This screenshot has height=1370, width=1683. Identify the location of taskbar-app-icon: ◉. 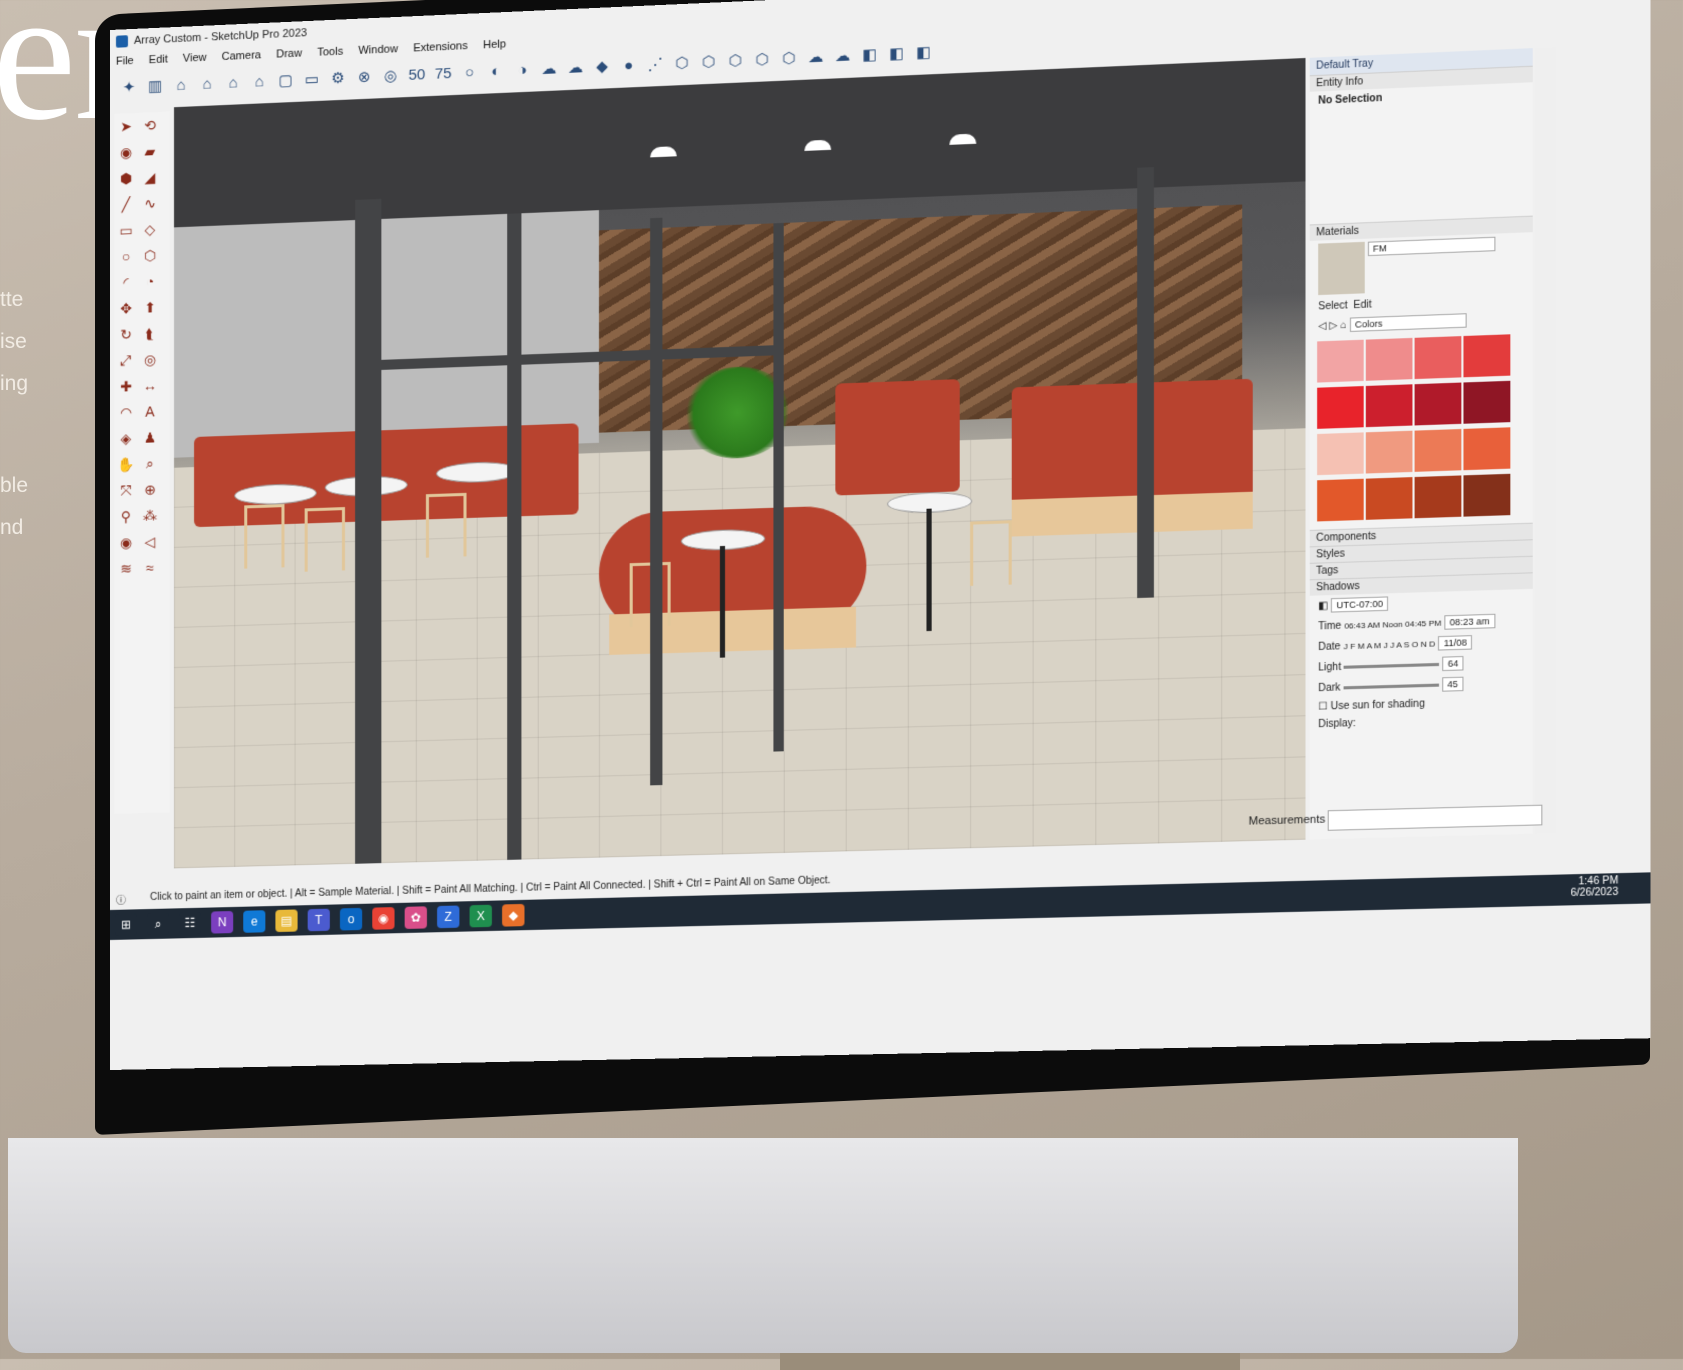
(383, 918).